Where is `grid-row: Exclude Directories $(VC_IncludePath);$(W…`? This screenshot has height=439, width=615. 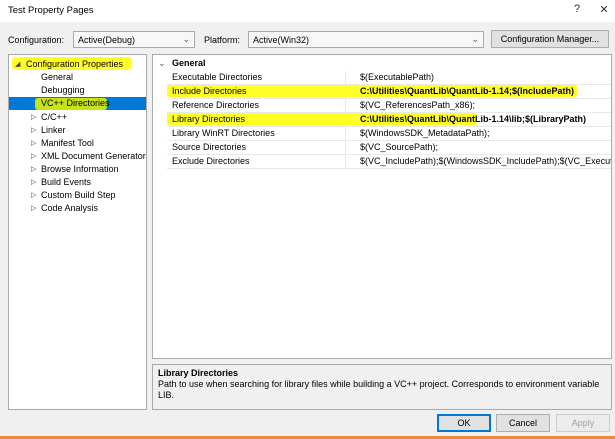
grid-row: Exclude Directories $(VC_IncludePath);$(W… is located at coordinates (389, 162).